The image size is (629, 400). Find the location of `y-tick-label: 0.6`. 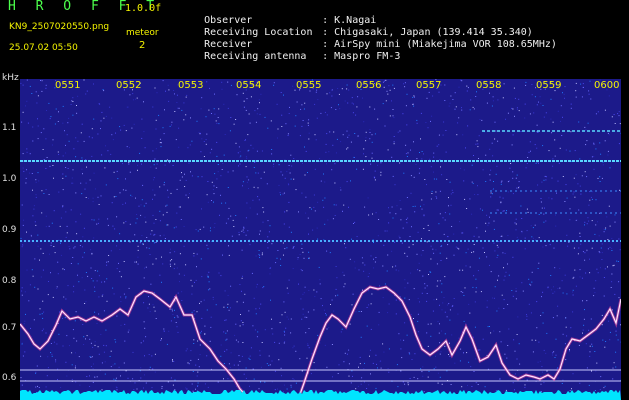

y-tick-label: 0.6 is located at coordinates (9, 378).